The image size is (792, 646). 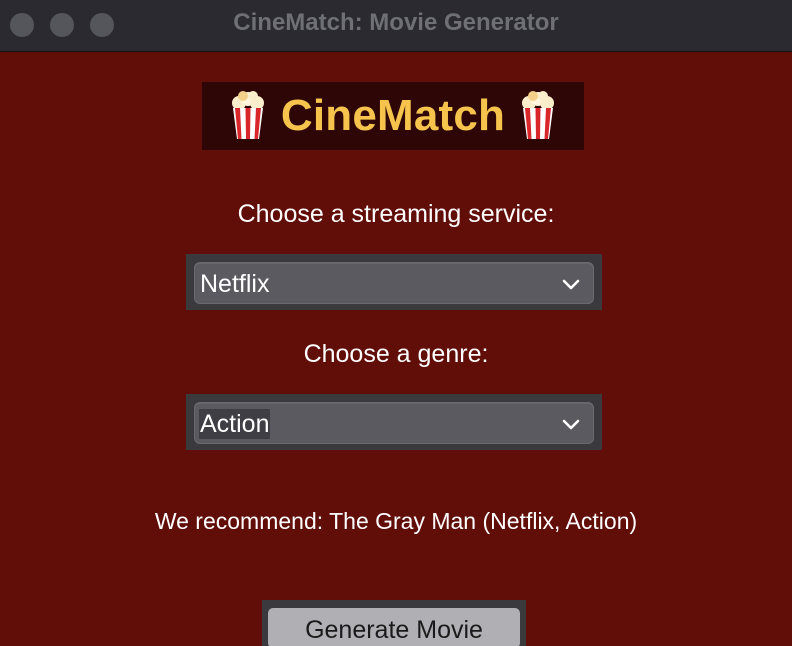 I want to click on app-banner: CineMatch, so click(x=393, y=116).